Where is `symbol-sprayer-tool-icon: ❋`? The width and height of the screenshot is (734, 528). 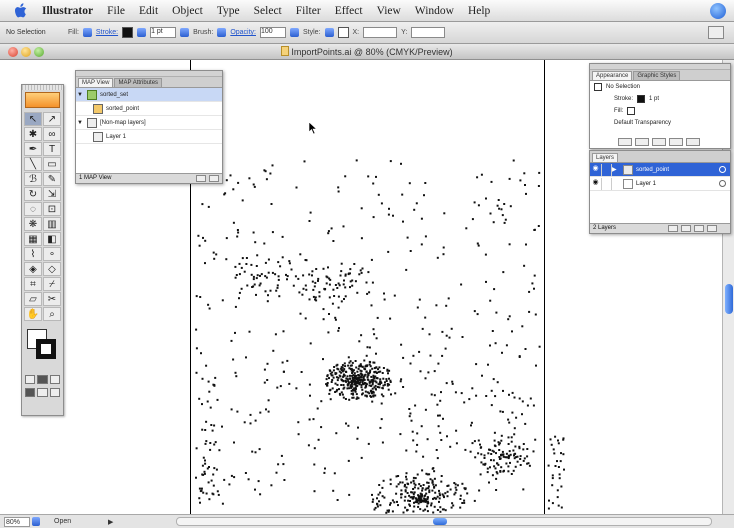 symbol-sprayer-tool-icon: ❋ is located at coordinates (33, 224).